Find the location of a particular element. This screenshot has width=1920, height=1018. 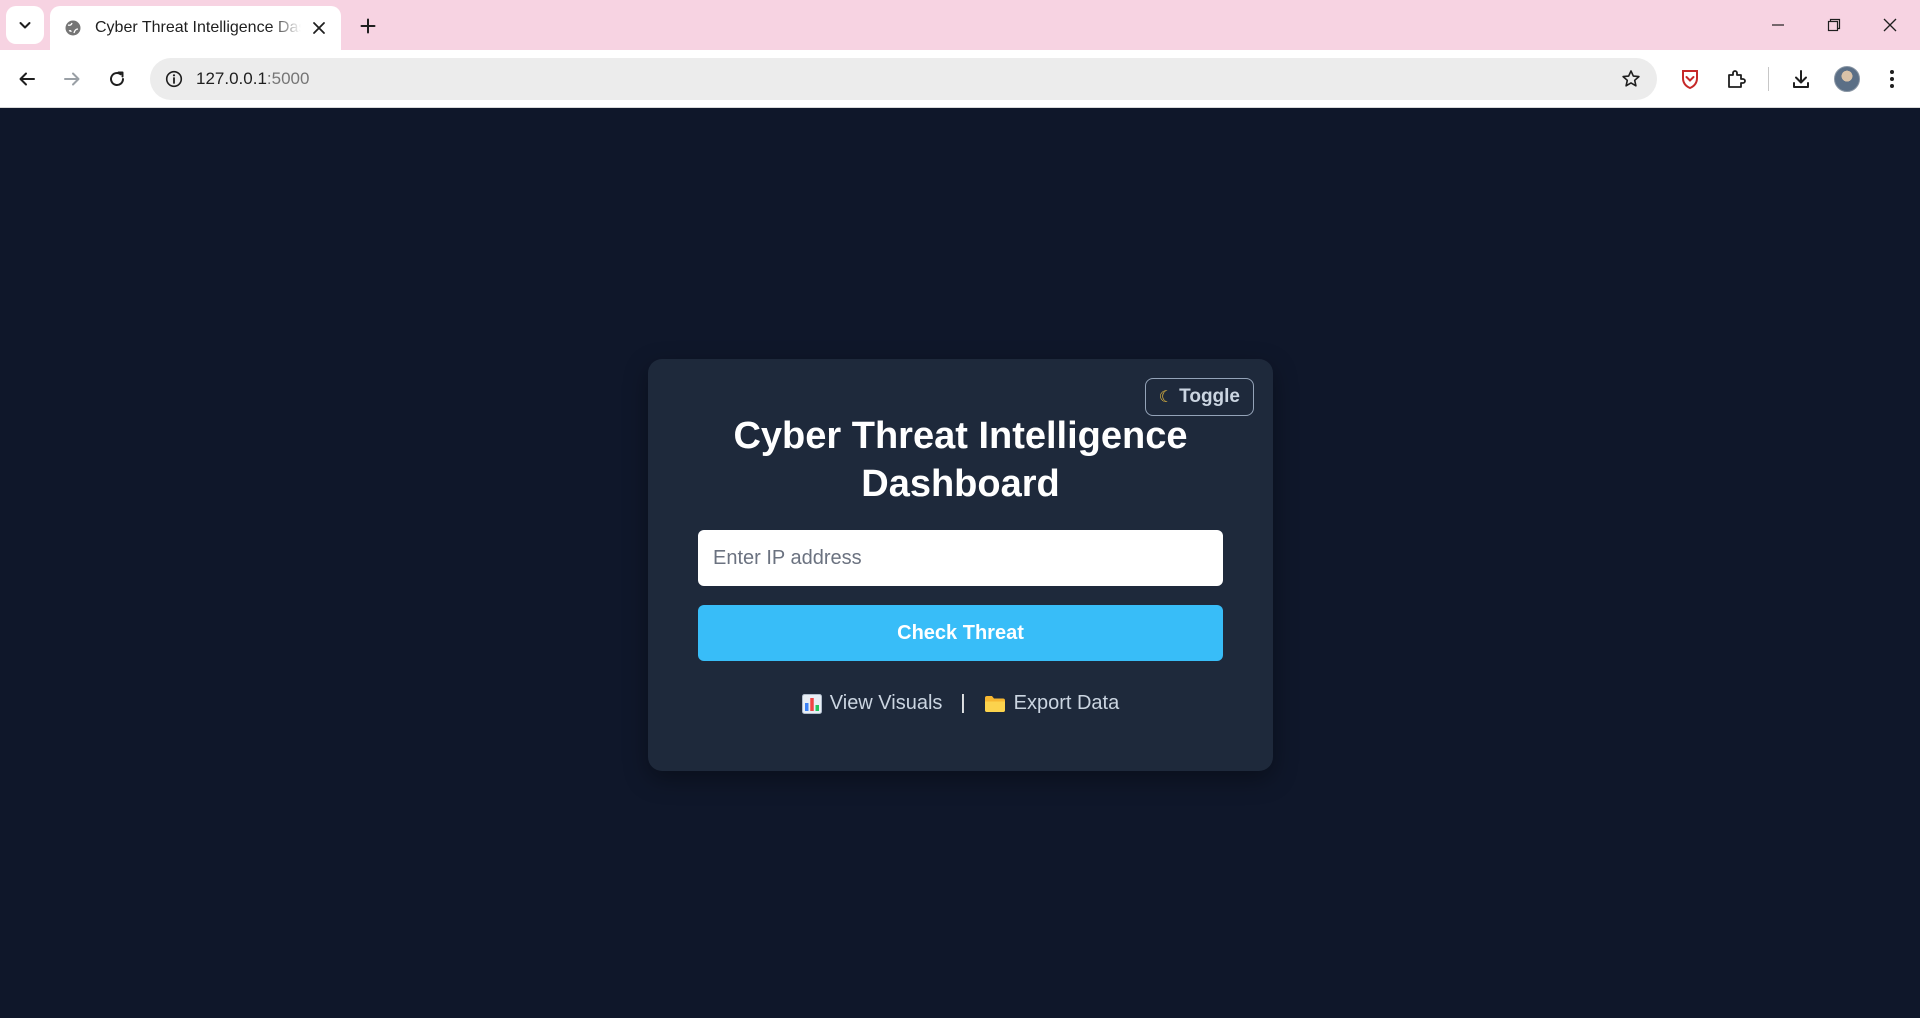

action-links: View Visuals | Export Data is located at coordinates (960, 703).